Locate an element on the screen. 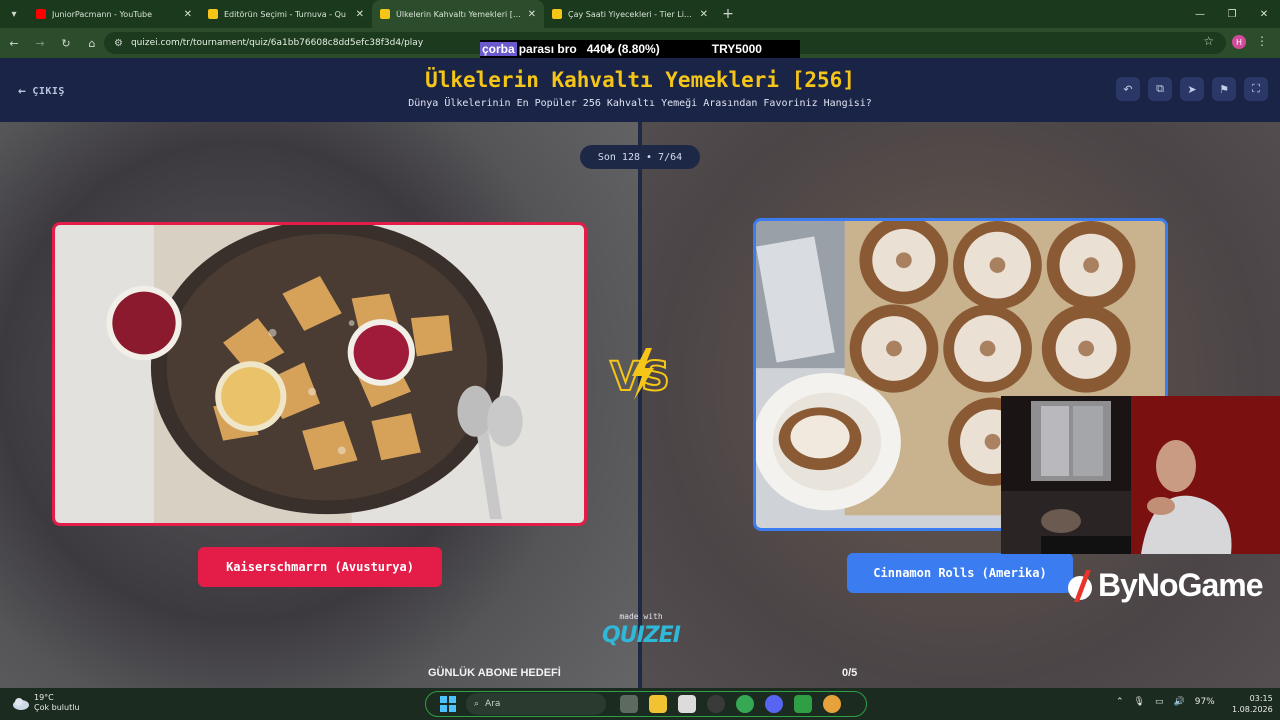 The image size is (1280, 720). streamer-webcam-image is located at coordinates (1140, 475).